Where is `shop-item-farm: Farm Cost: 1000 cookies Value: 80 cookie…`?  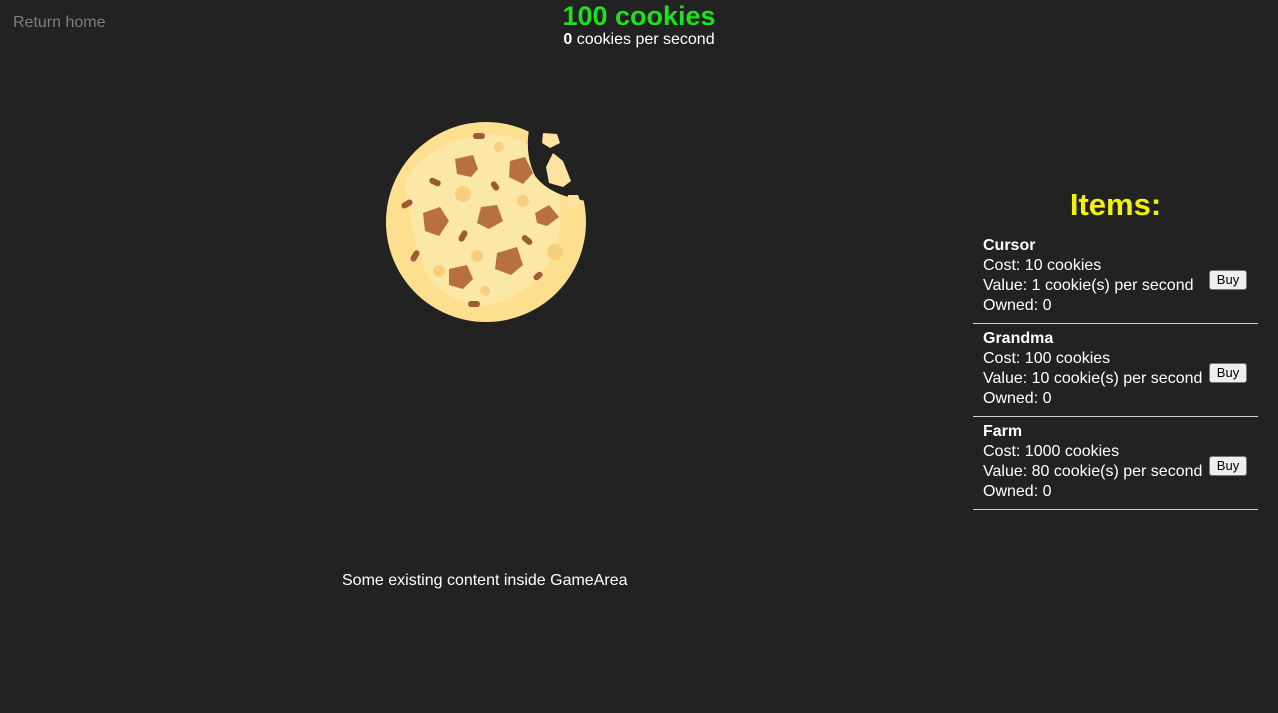 shop-item-farm: Farm Cost: 1000 cookies Value: 80 cookie… is located at coordinates (1115, 464).